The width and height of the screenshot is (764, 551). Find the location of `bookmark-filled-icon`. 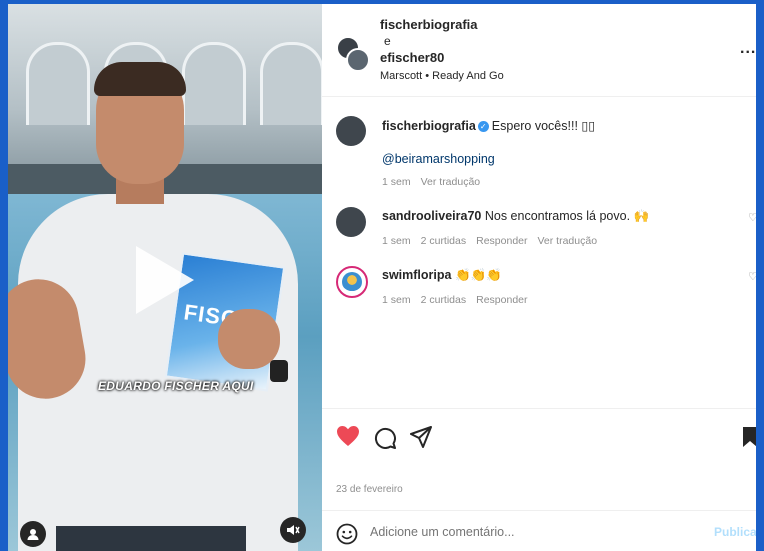

bookmark-filled-icon is located at coordinates (749, 437).